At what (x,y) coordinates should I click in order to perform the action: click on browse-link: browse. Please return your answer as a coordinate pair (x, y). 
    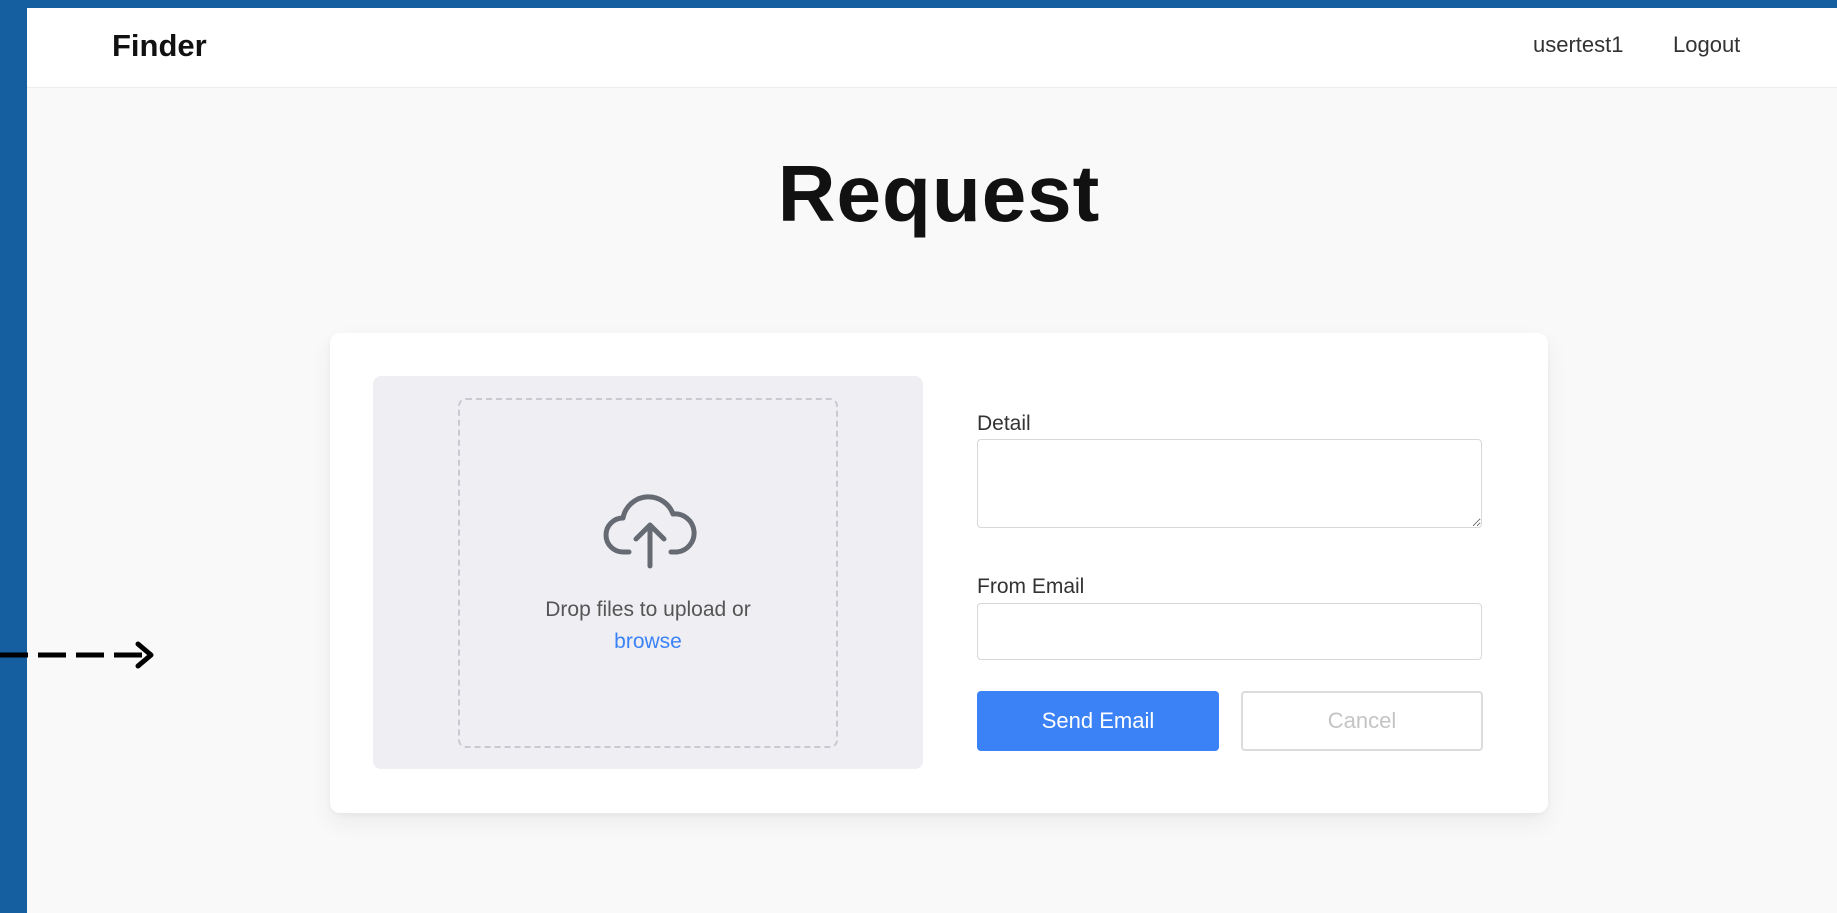
    Looking at the image, I should click on (648, 642).